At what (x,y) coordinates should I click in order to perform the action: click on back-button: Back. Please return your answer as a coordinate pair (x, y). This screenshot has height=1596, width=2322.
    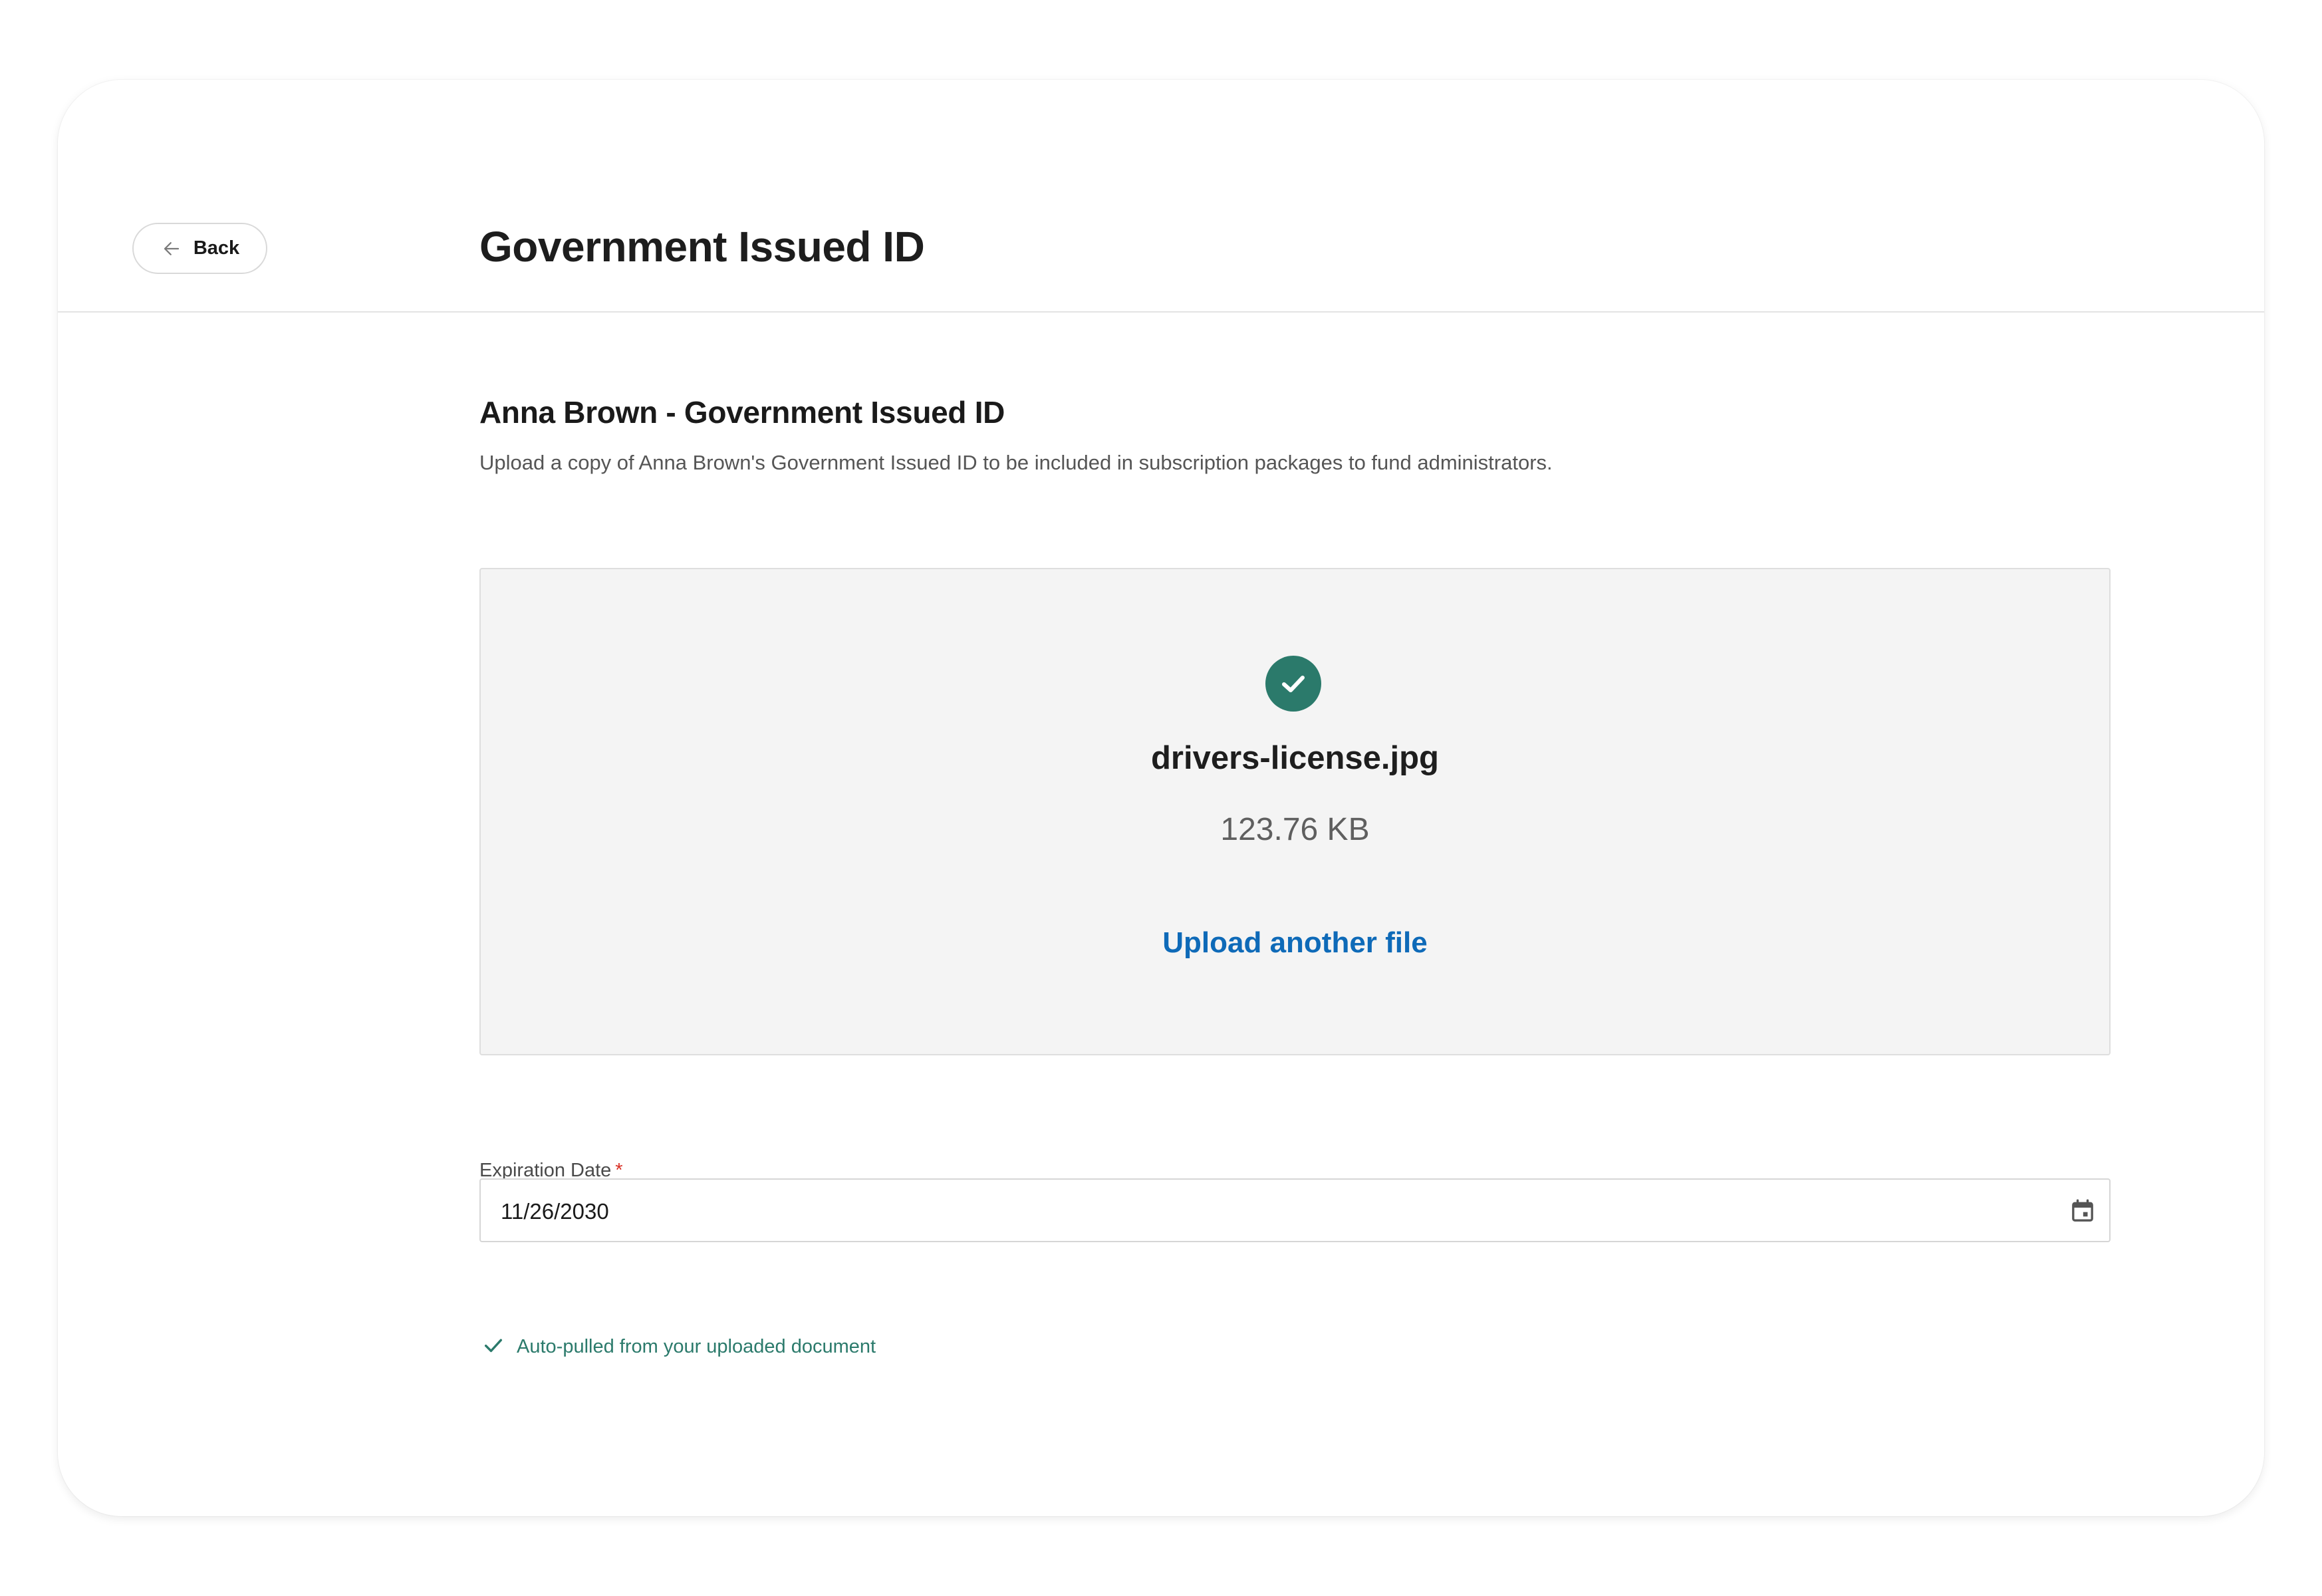
    Looking at the image, I should click on (199, 248).